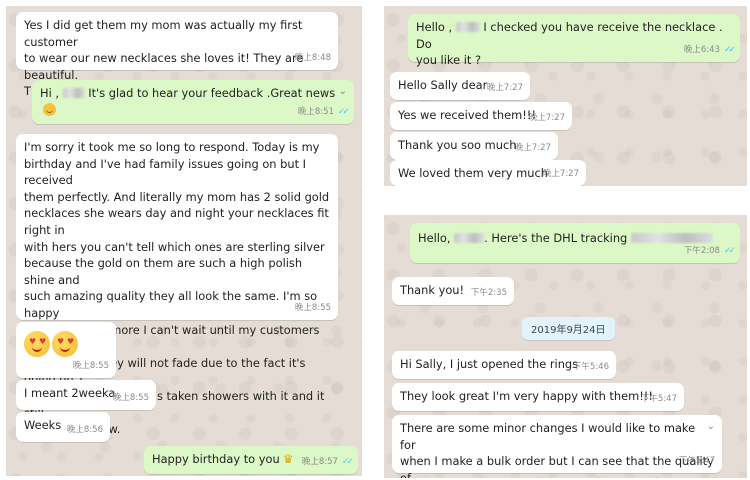 This screenshot has width=750, height=480. What do you see at coordinates (671, 238) in the screenshot?
I see `redacted-tracking-number` at bounding box center [671, 238].